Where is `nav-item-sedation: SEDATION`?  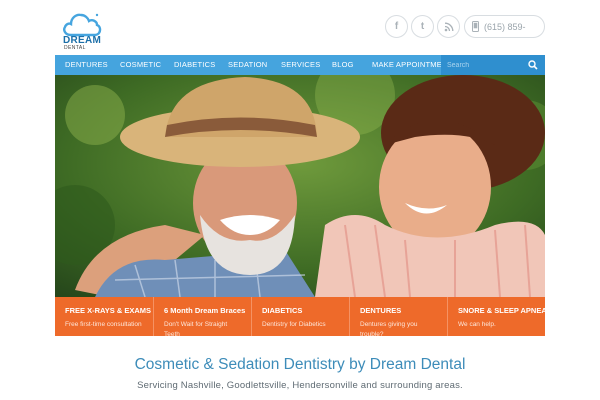 nav-item-sedation: SEDATION is located at coordinates (247, 64).